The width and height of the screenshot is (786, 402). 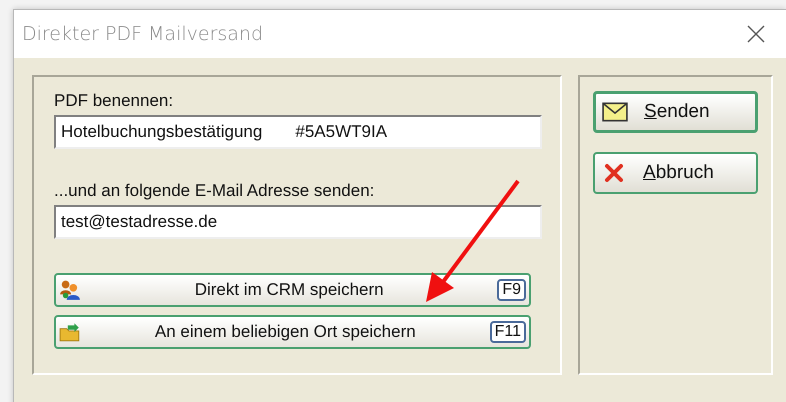 I want to click on pdf-name-field: Hotelbuchungsbestätigung #5A5WT9IA, so click(x=298, y=132).